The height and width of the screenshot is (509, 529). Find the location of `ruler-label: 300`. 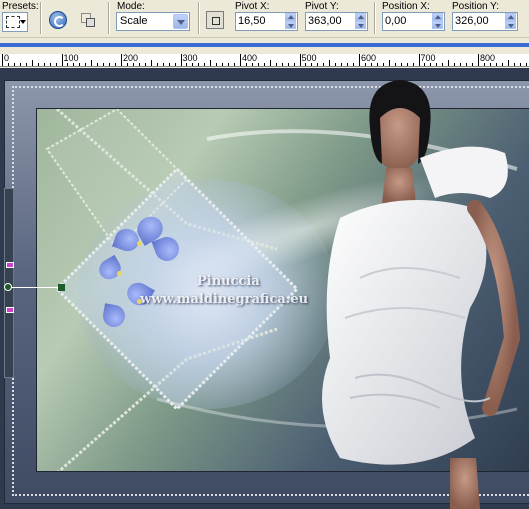

ruler-label: 300 is located at coordinates (190, 58).